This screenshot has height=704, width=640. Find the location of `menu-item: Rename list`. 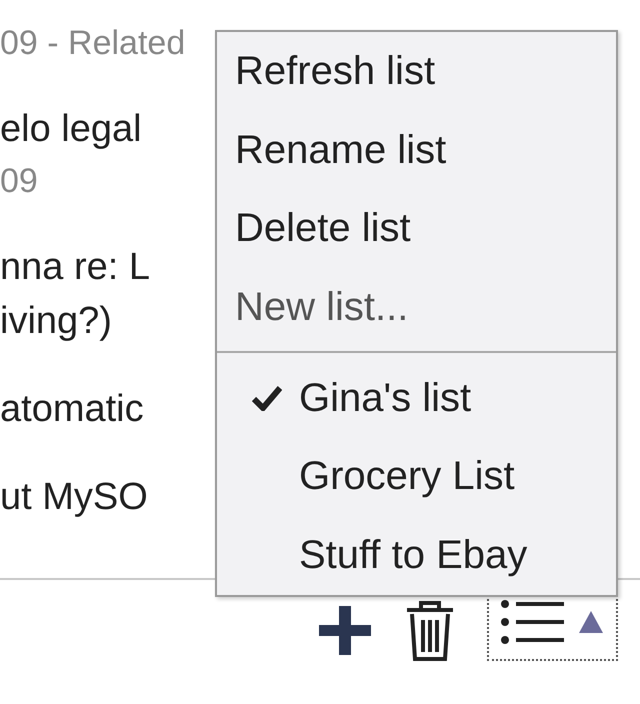

menu-item: Rename list is located at coordinates (416, 150).